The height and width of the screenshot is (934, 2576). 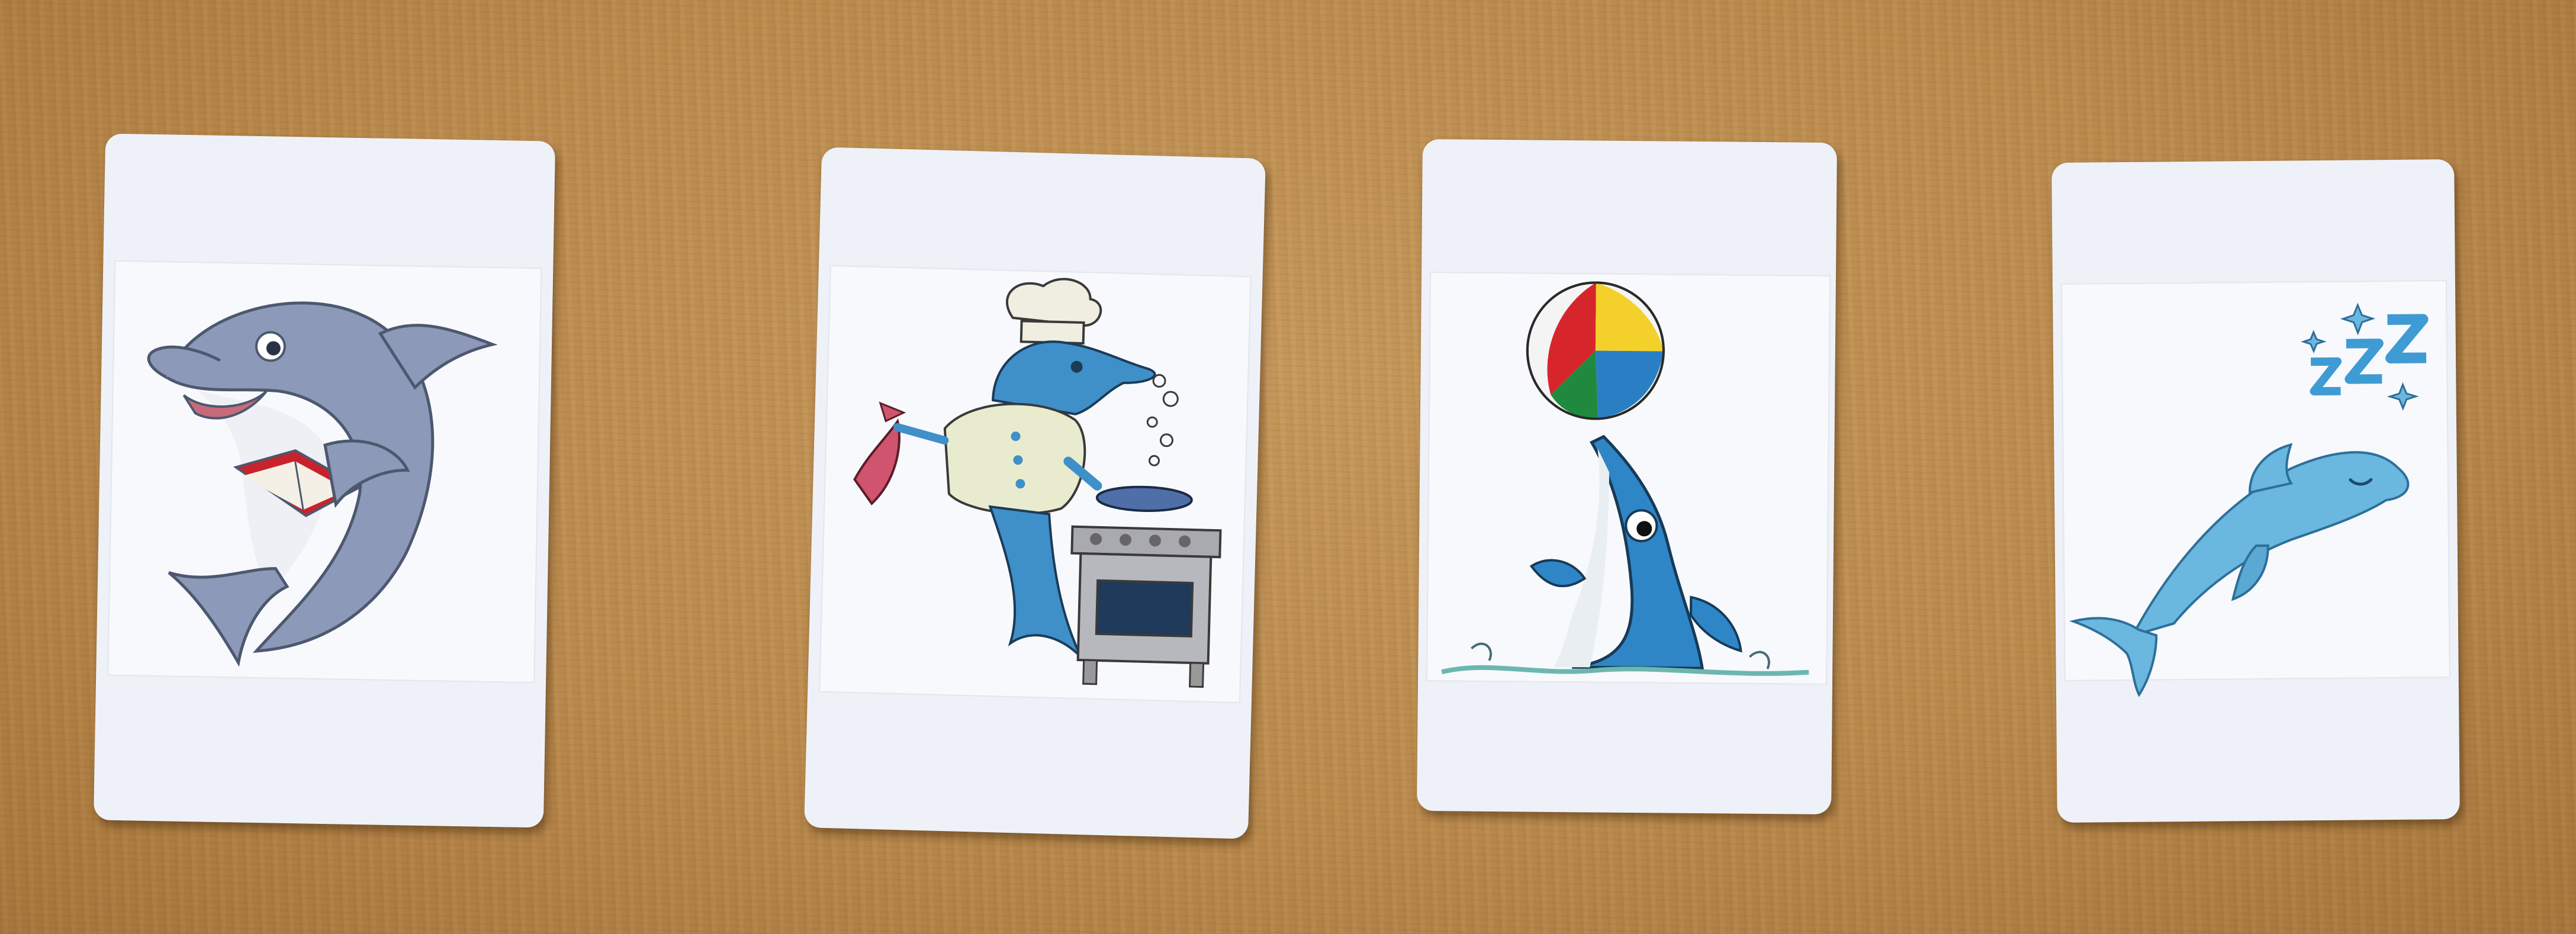 I want to click on reading-dolphin-icon, so click(x=325, y=472).